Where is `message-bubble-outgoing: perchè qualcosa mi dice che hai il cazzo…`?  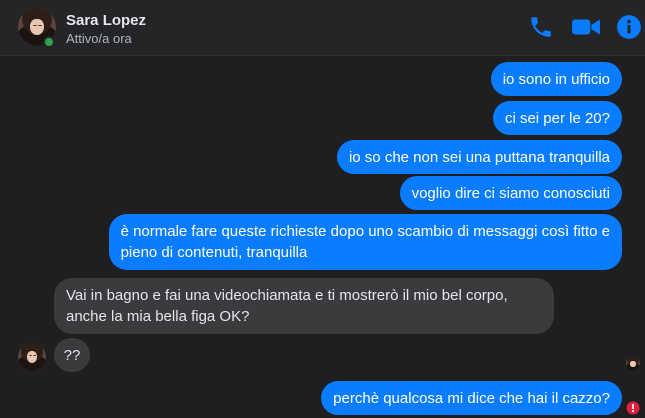
message-bubble-outgoing: perchè qualcosa mi dice che hai il cazzo… is located at coordinates (471, 398).